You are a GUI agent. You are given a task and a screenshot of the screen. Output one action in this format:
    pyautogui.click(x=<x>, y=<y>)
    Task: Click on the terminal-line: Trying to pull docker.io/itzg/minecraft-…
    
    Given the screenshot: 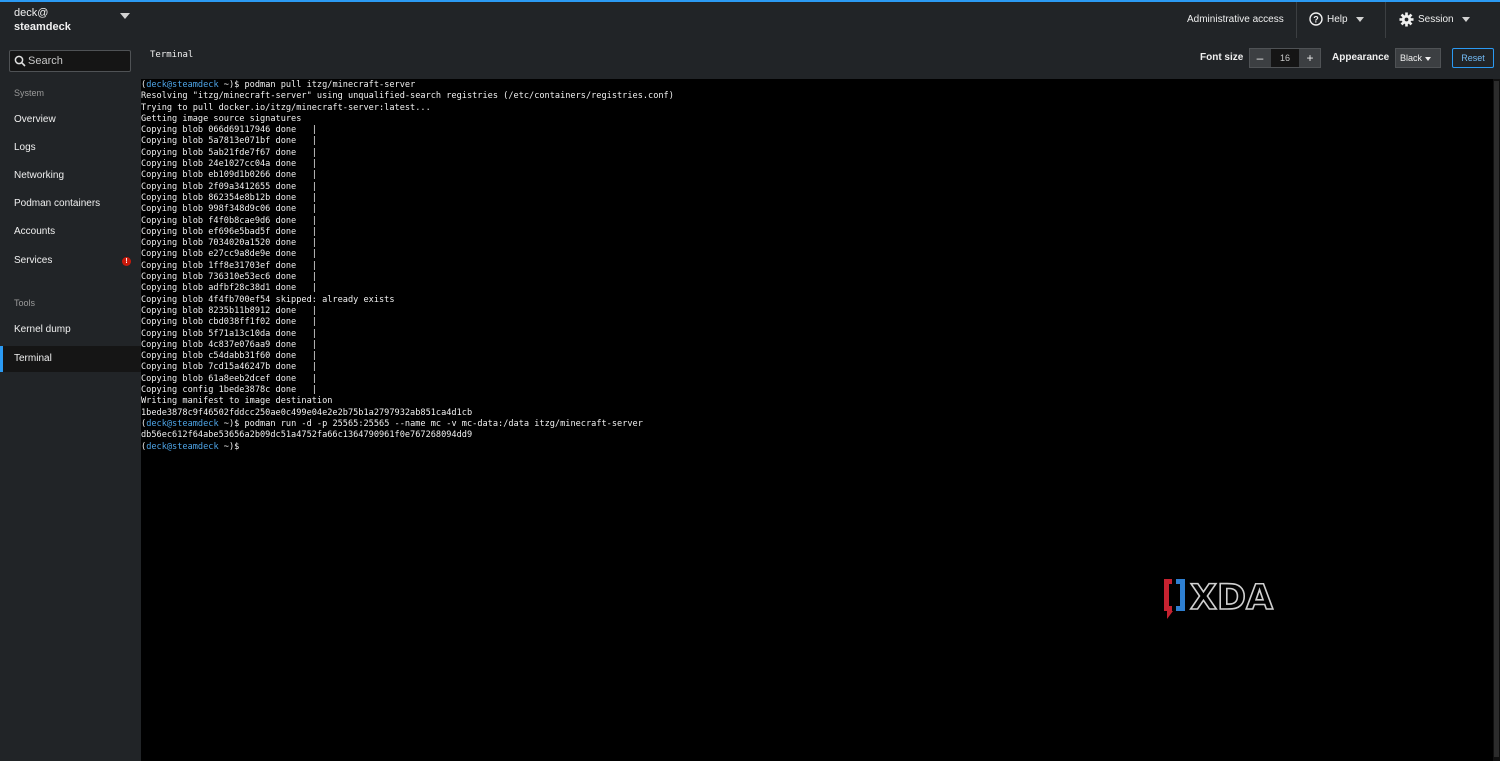 What is the action you would take?
    pyautogui.click(x=407, y=108)
    